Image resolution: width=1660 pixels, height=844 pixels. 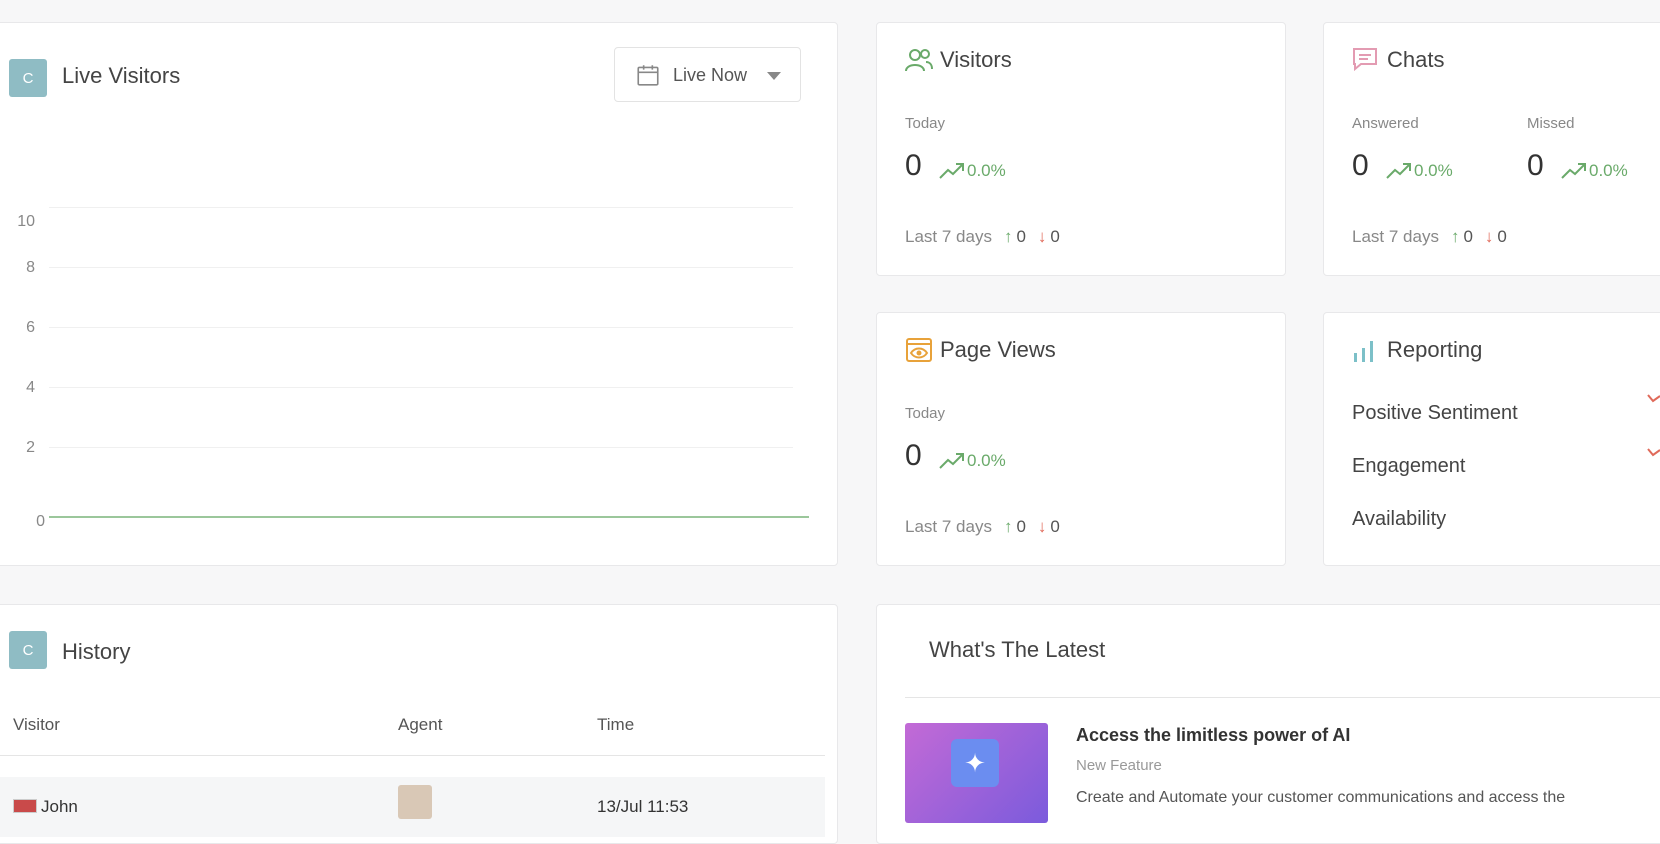 I want to click on page-views-today-value: 0, so click(x=913, y=455).